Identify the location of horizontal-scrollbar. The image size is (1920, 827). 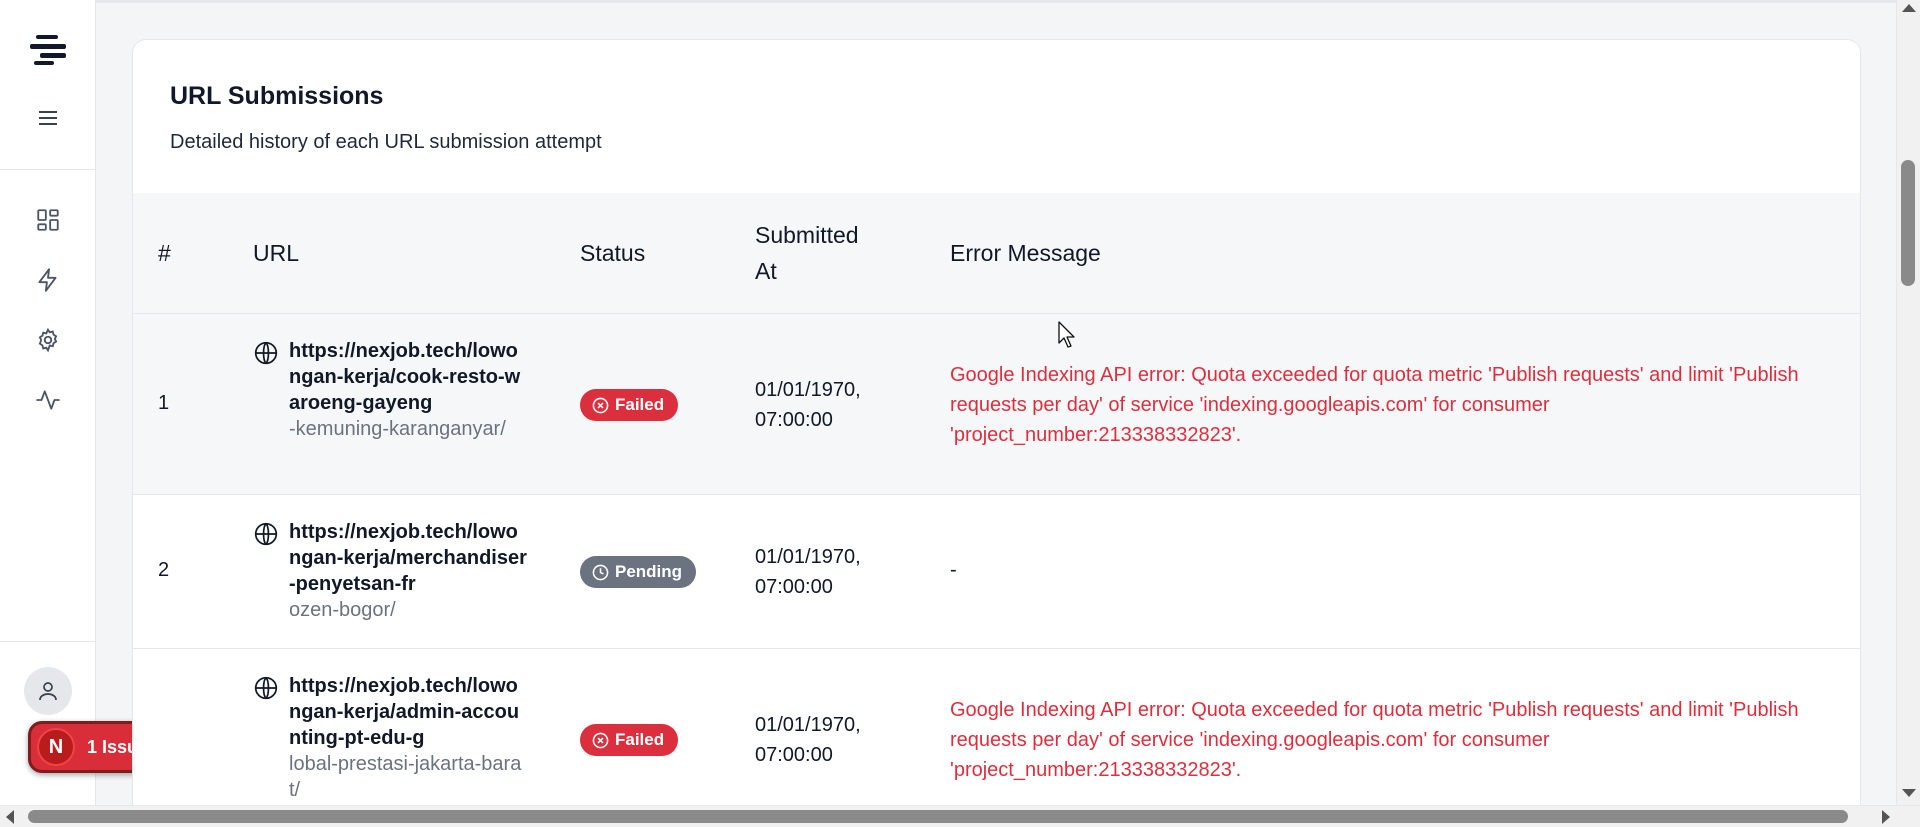
(960, 816).